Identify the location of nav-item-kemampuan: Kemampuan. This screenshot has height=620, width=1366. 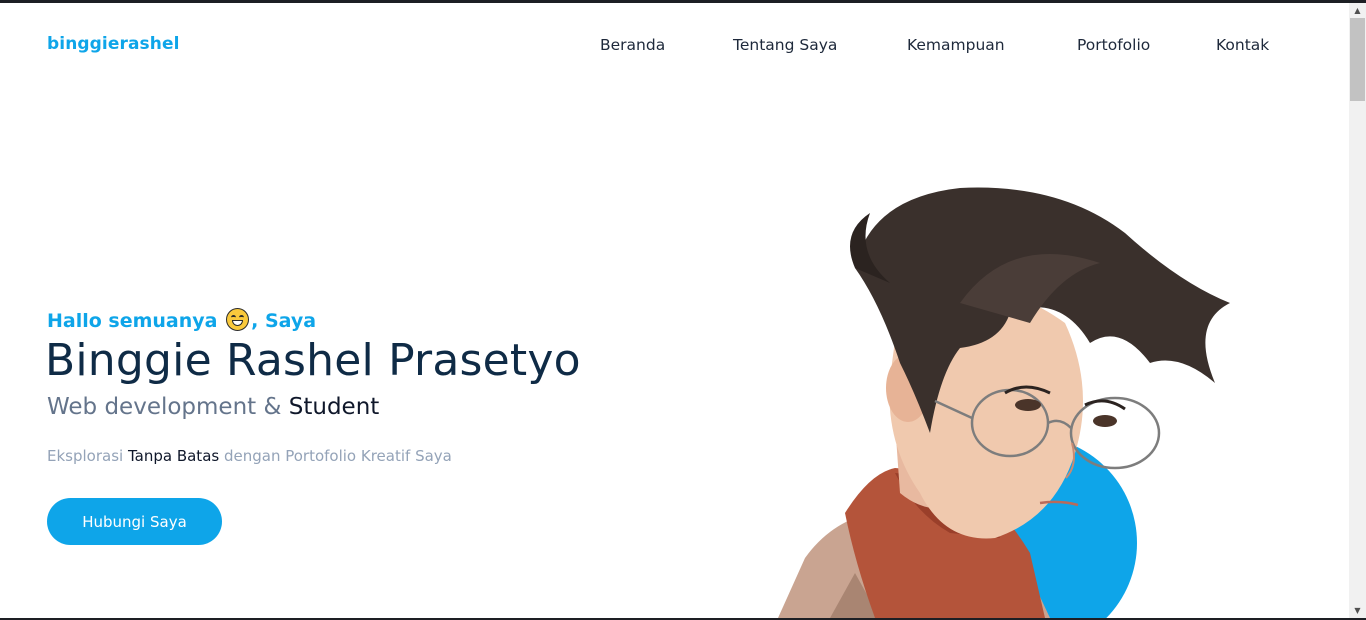
(956, 45).